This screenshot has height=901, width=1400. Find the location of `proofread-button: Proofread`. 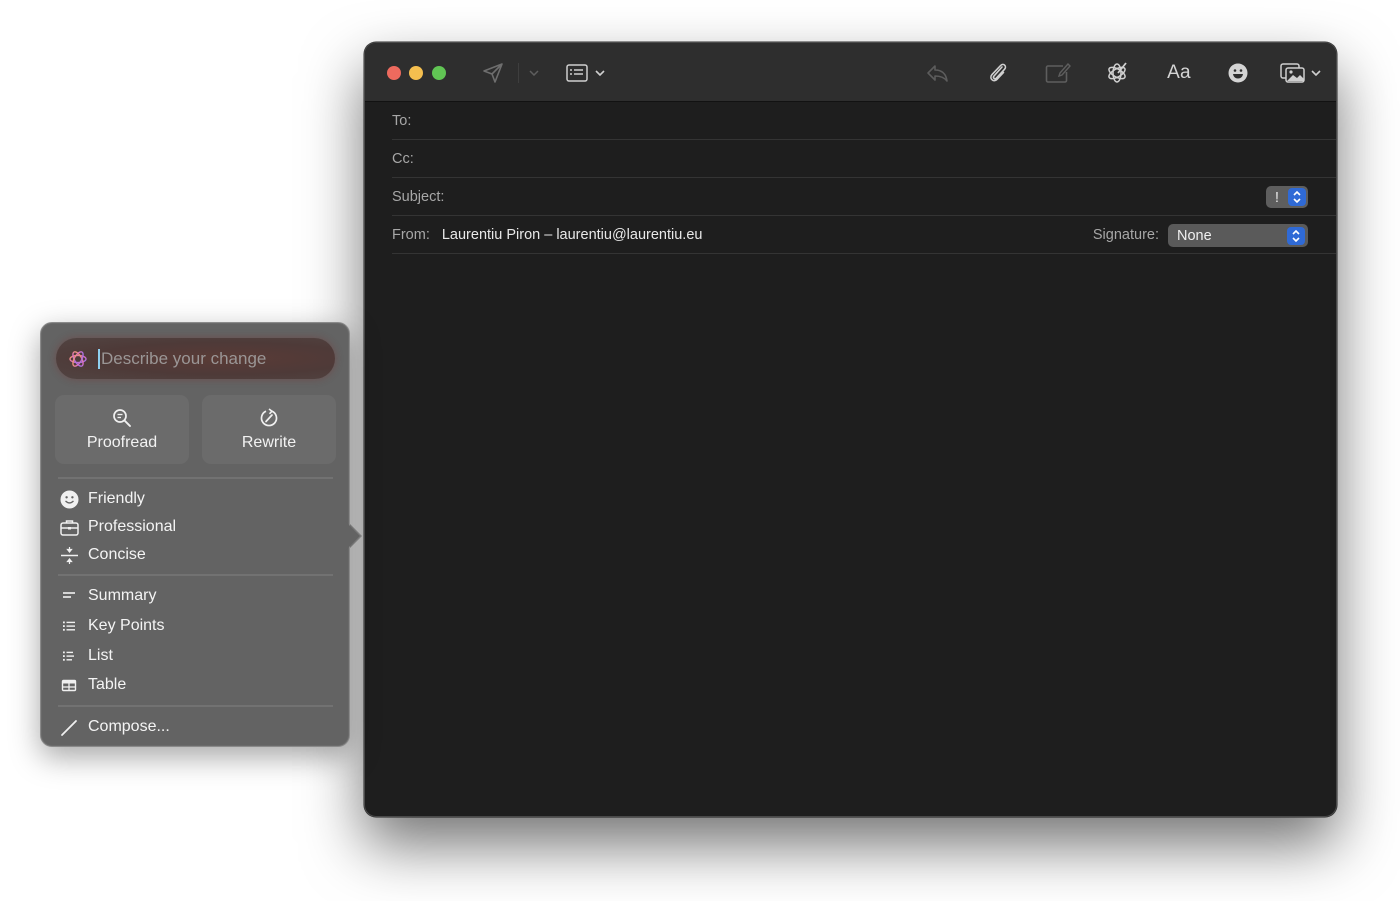

proofread-button: Proofread is located at coordinates (122, 429).